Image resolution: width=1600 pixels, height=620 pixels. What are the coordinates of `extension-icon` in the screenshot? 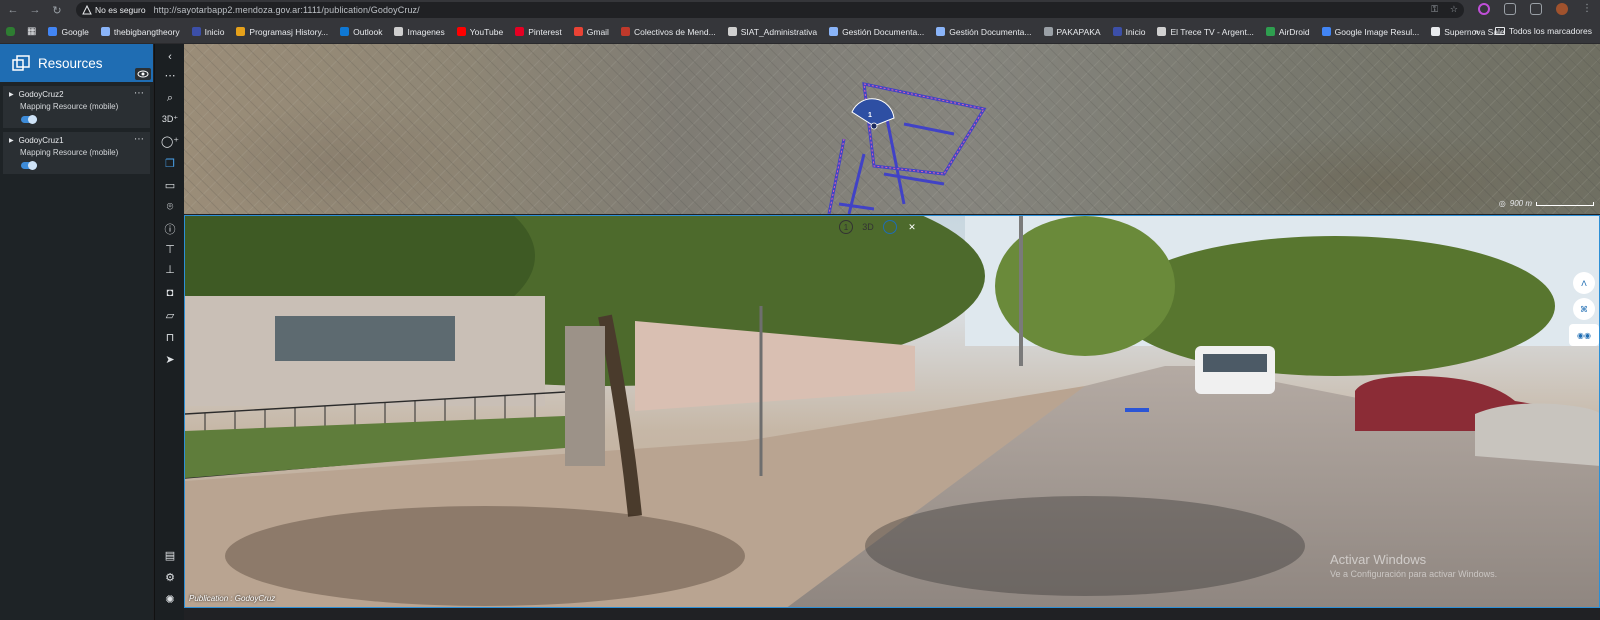 It's located at (1484, 9).